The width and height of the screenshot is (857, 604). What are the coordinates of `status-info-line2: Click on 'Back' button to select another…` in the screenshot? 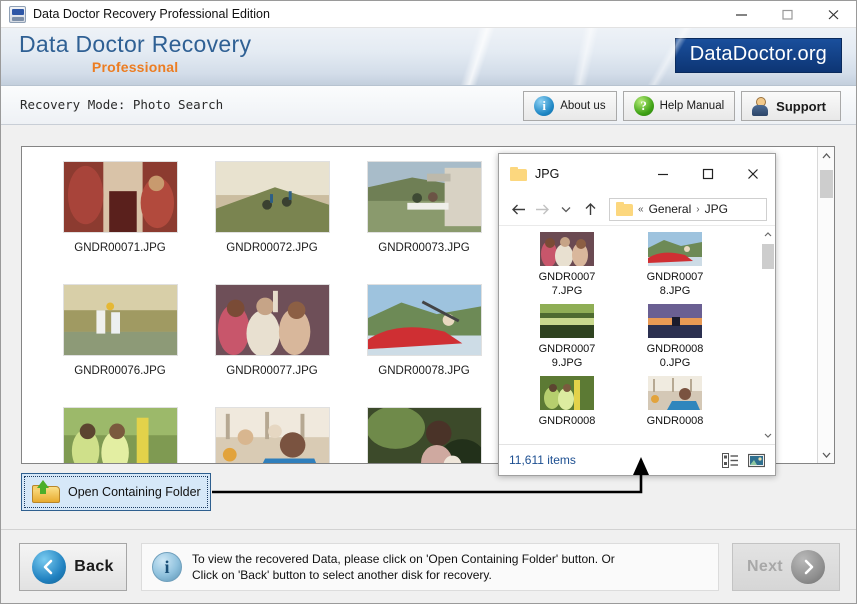 It's located at (342, 575).